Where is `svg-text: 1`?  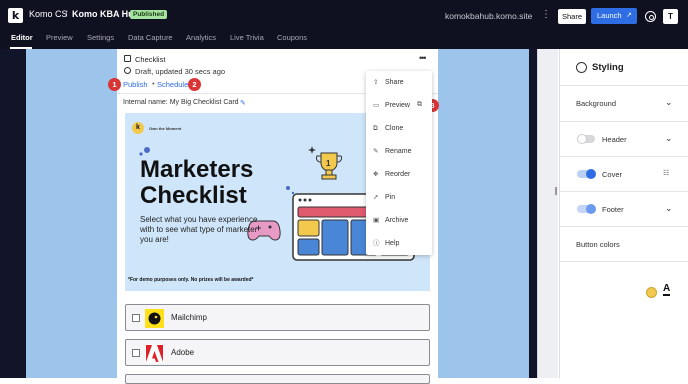 svg-text: 1 is located at coordinates (328, 163).